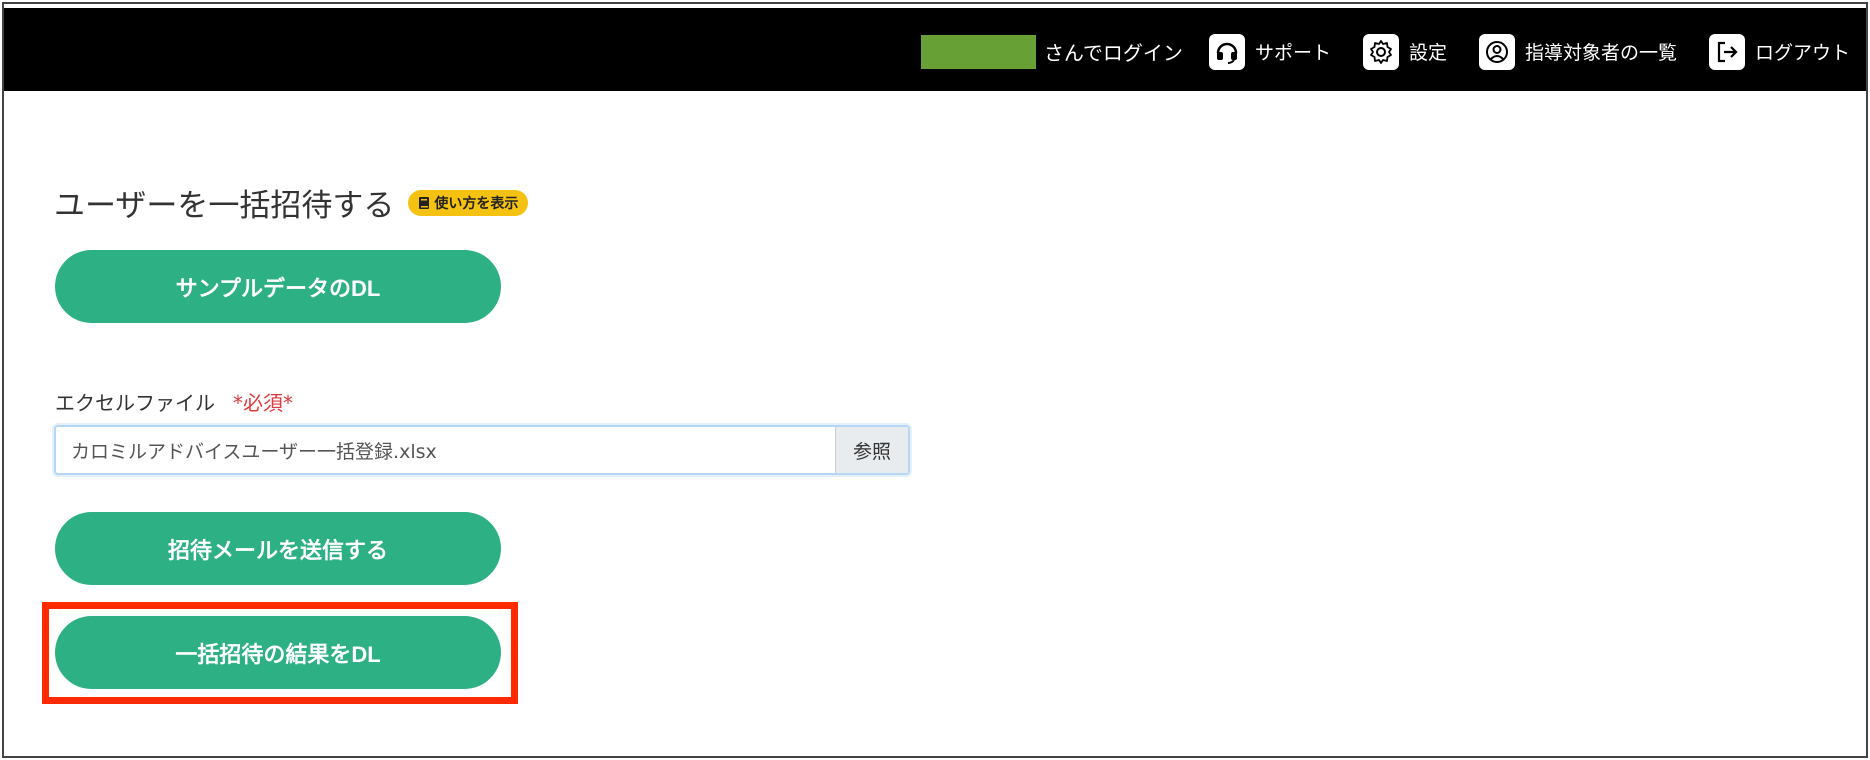 Image resolution: width=1870 pixels, height=760 pixels. What do you see at coordinates (224, 206) in the screenshot?
I see `page-title: ユーザーを一括招待する` at bounding box center [224, 206].